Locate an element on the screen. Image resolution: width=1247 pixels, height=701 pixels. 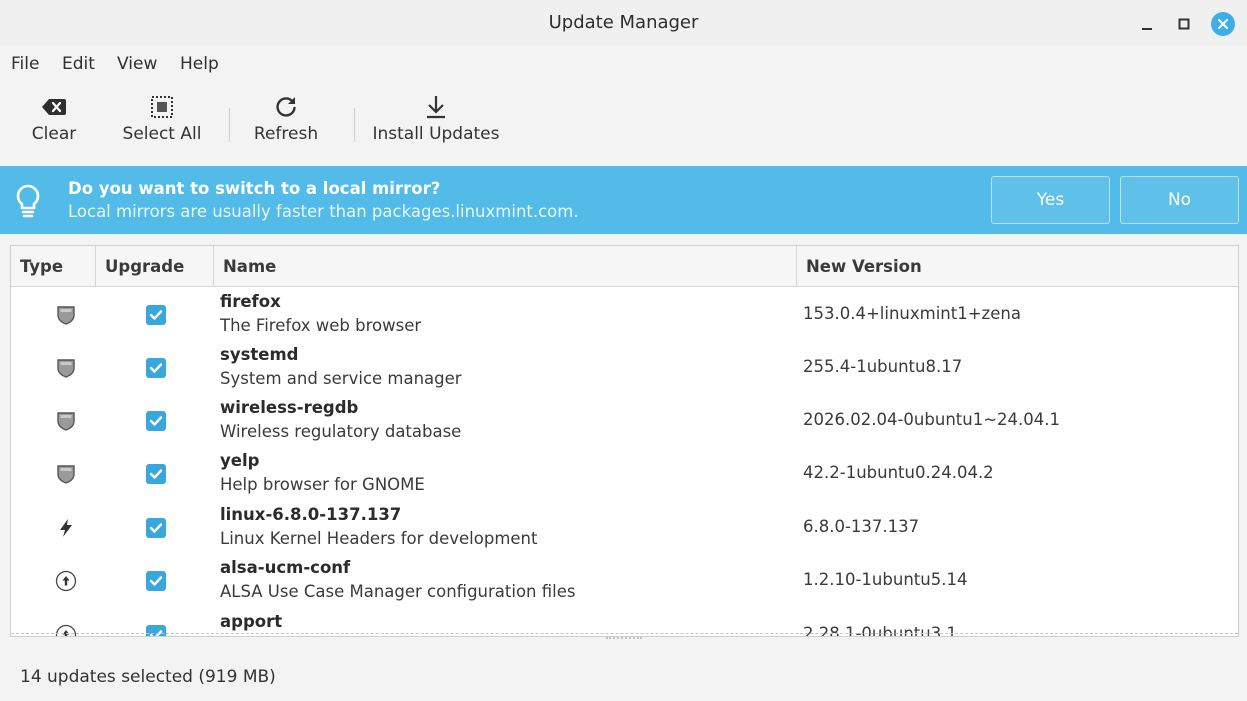
minimize-button is located at coordinates (1147, 24).